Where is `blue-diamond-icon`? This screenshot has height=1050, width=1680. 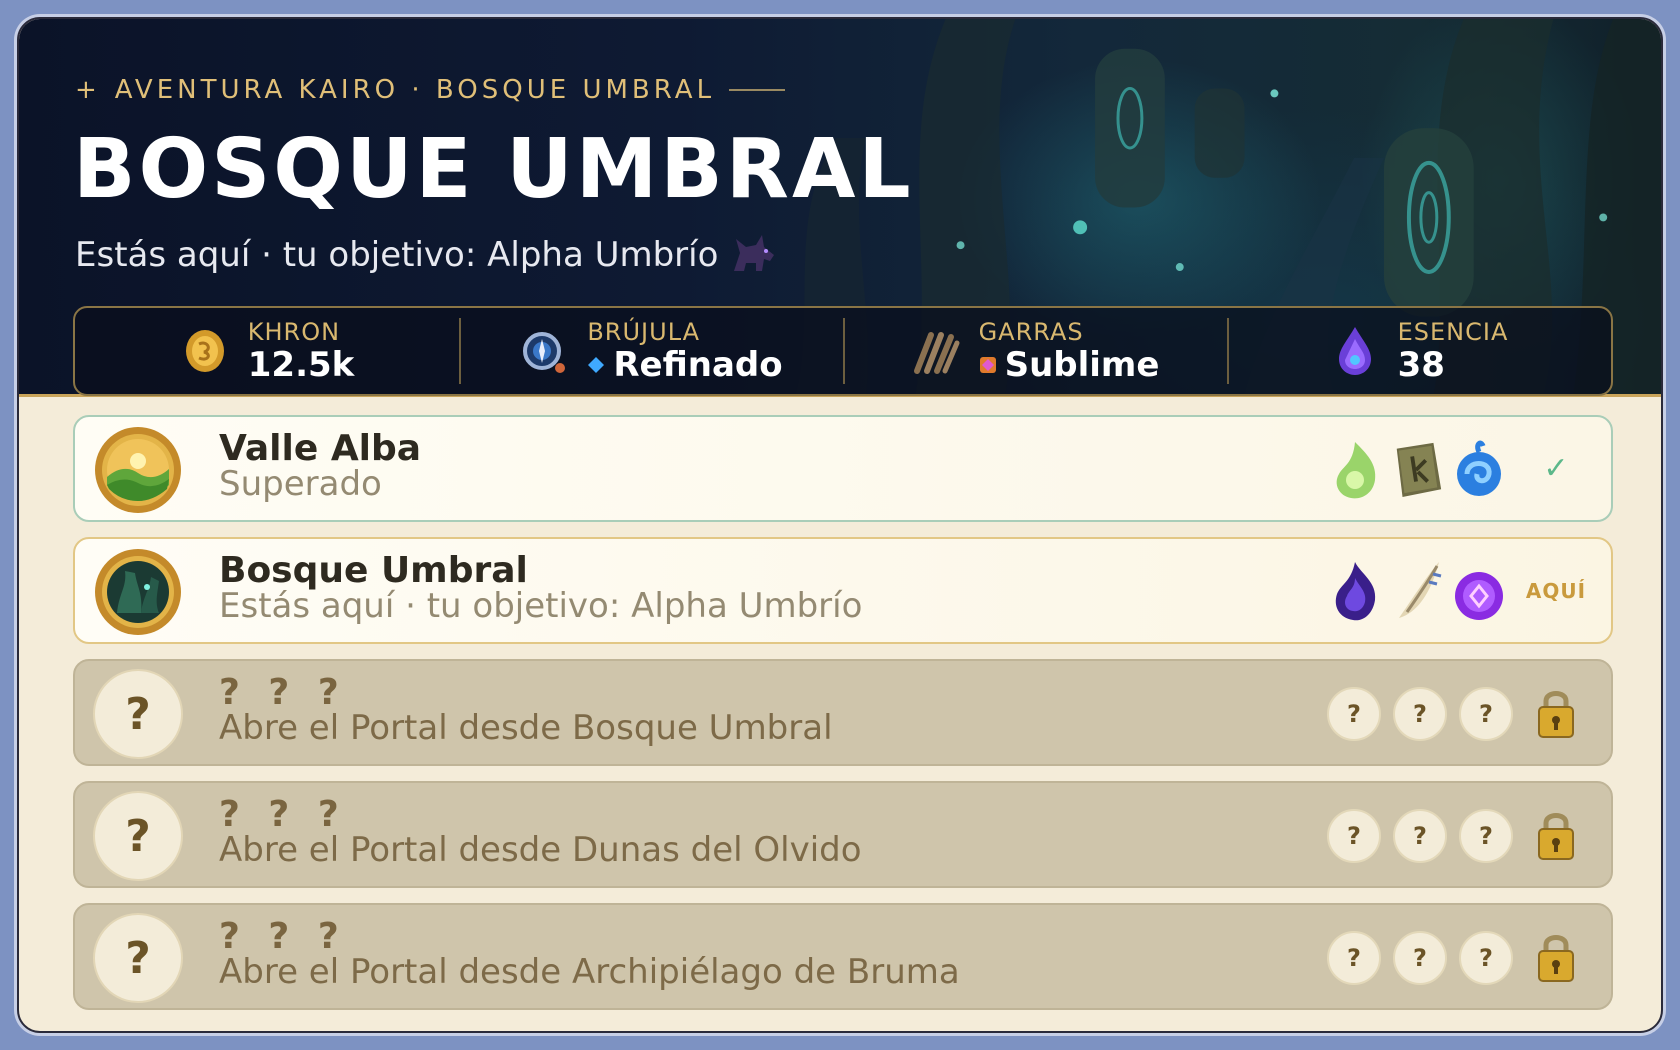
blue-diamond-icon is located at coordinates (596, 365).